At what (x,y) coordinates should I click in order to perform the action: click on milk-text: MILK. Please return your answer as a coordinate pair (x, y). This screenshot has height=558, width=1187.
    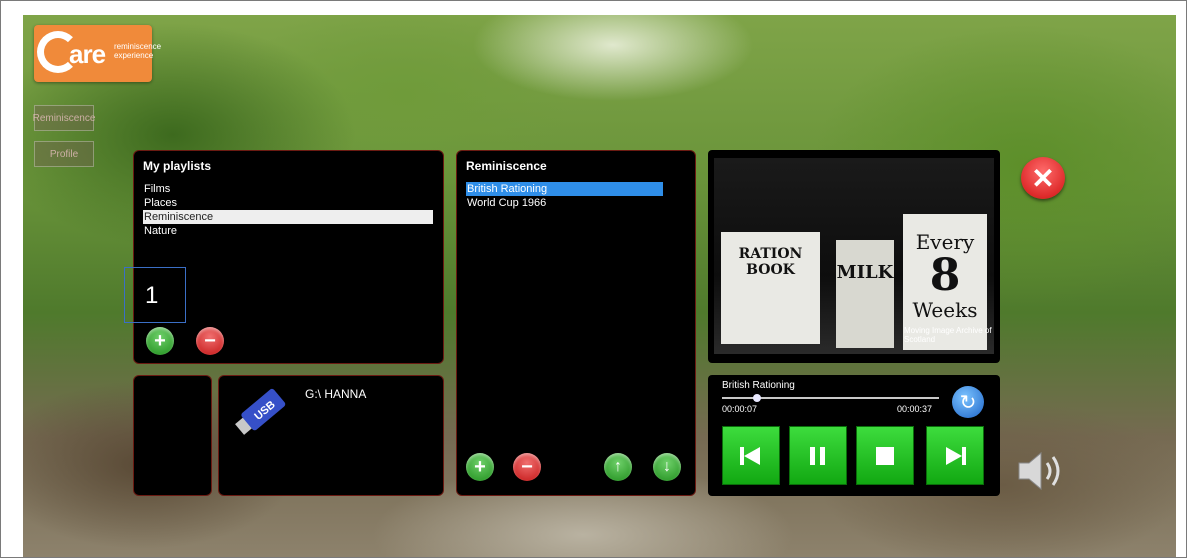
    Looking at the image, I should click on (865, 272).